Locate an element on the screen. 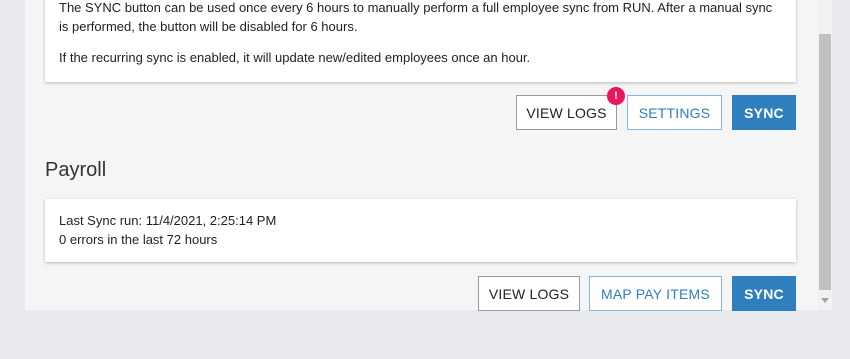  payroll-last-sync-text: Last Sync run: 11/4/2021, 2:25:14 PM is located at coordinates (168, 220).